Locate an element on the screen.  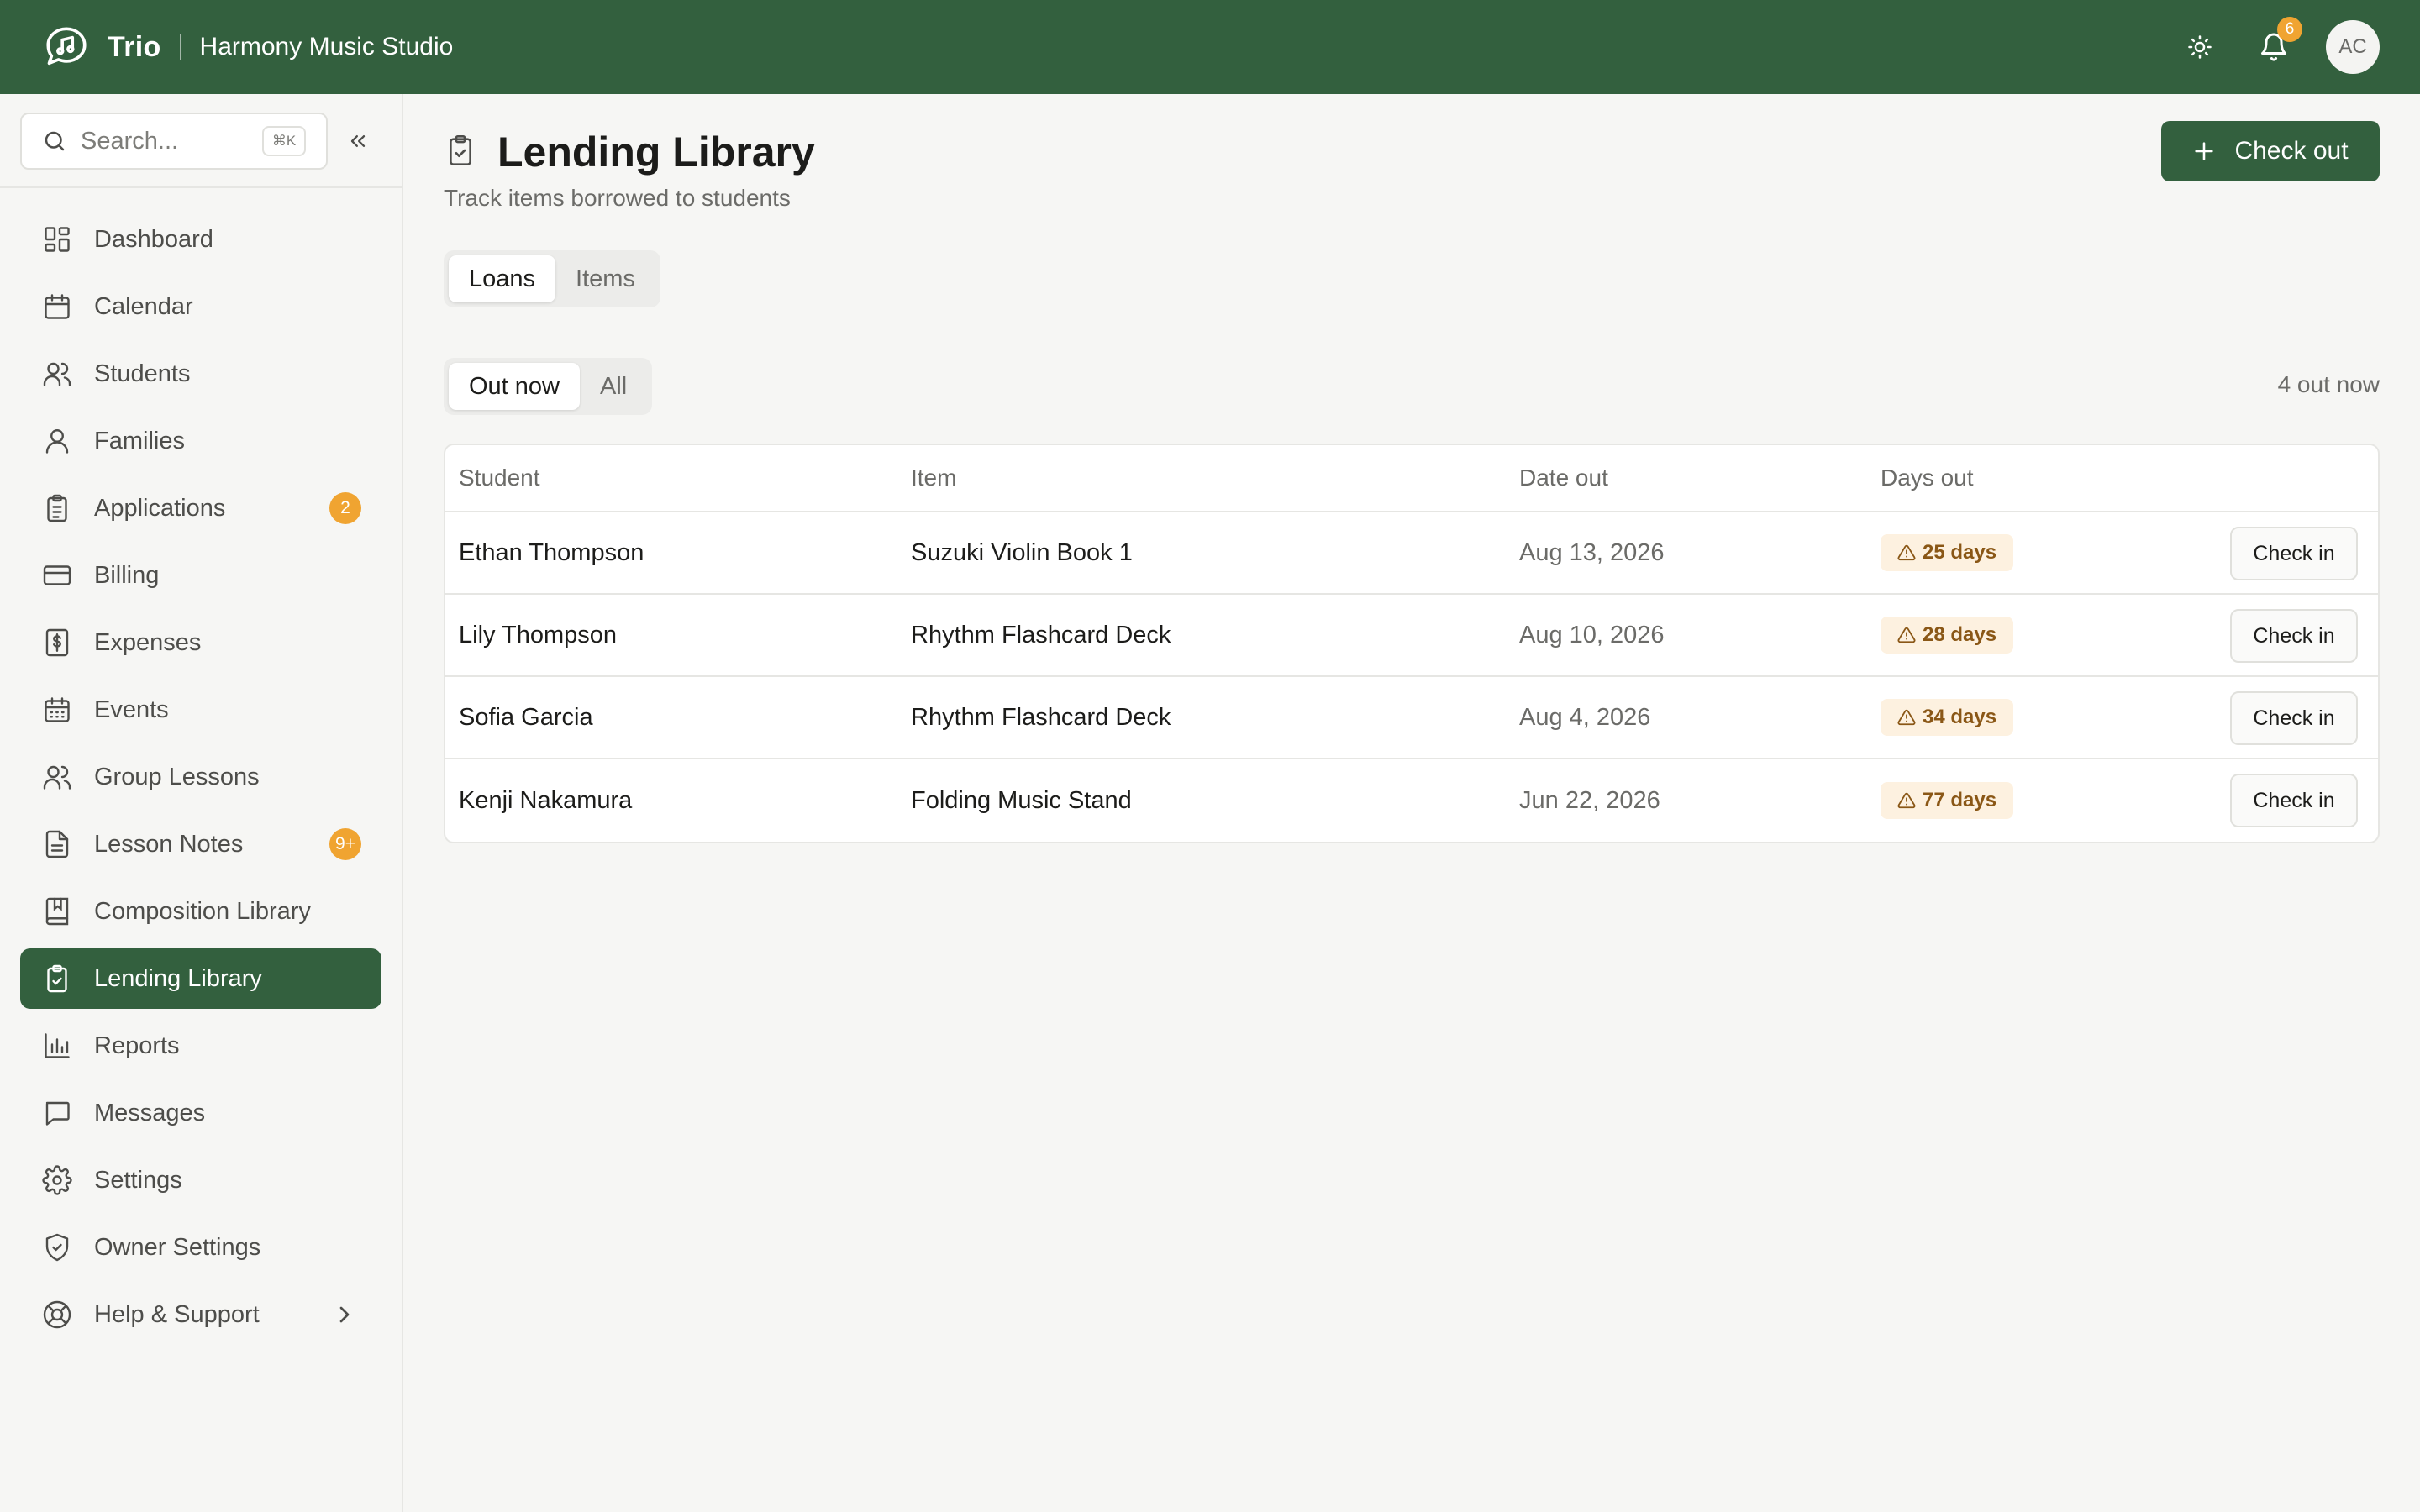
item-name: Folding Music Stand is located at coordinates (1022, 800).